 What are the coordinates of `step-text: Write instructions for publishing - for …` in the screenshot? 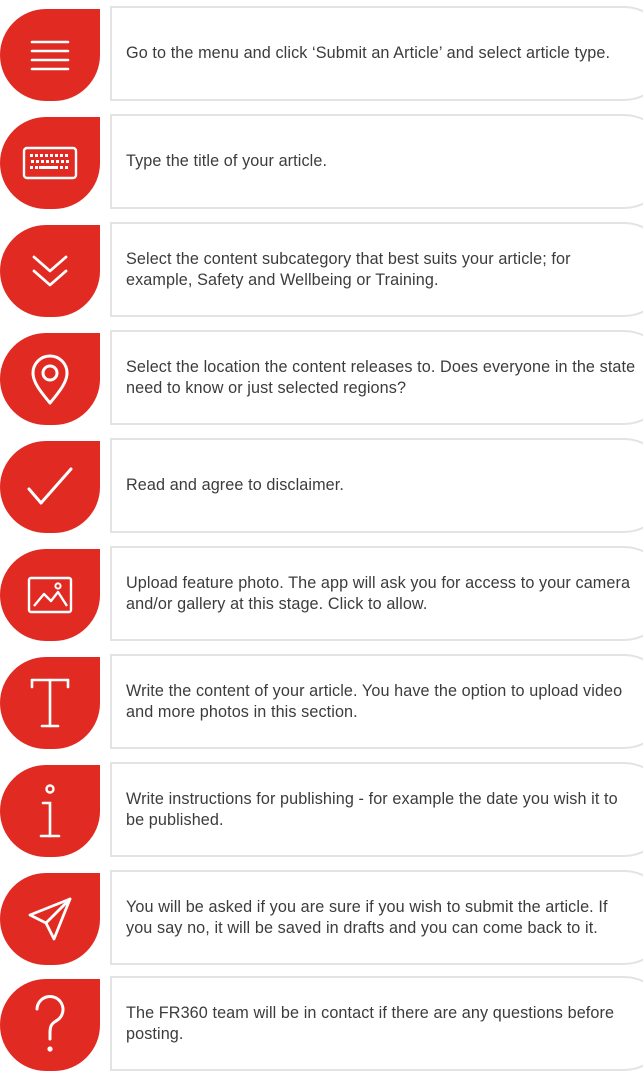 It's located at (372, 809).